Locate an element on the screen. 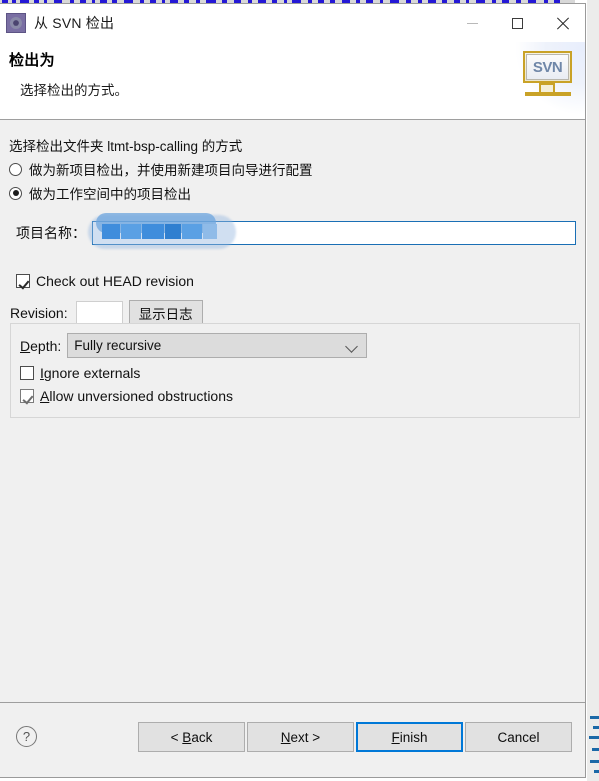  wizard-header: 检出为 选择检出的方式。 SVN is located at coordinates (292, 81).